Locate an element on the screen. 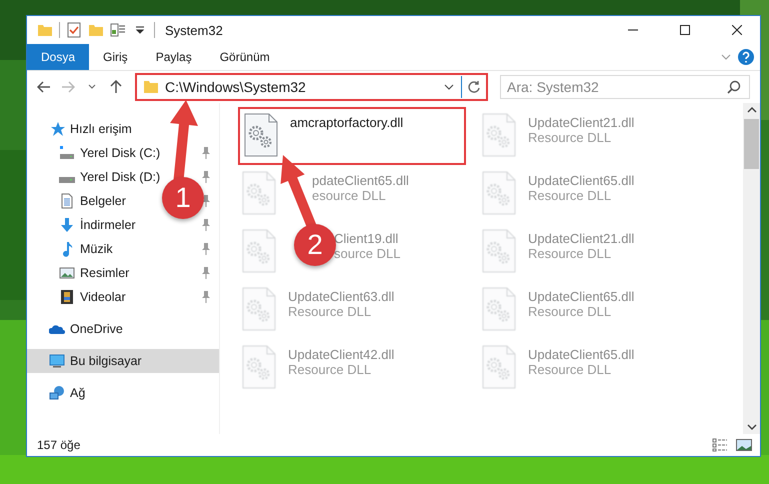 This screenshot has width=769, height=484. scrollbar is located at coordinates (751, 268).